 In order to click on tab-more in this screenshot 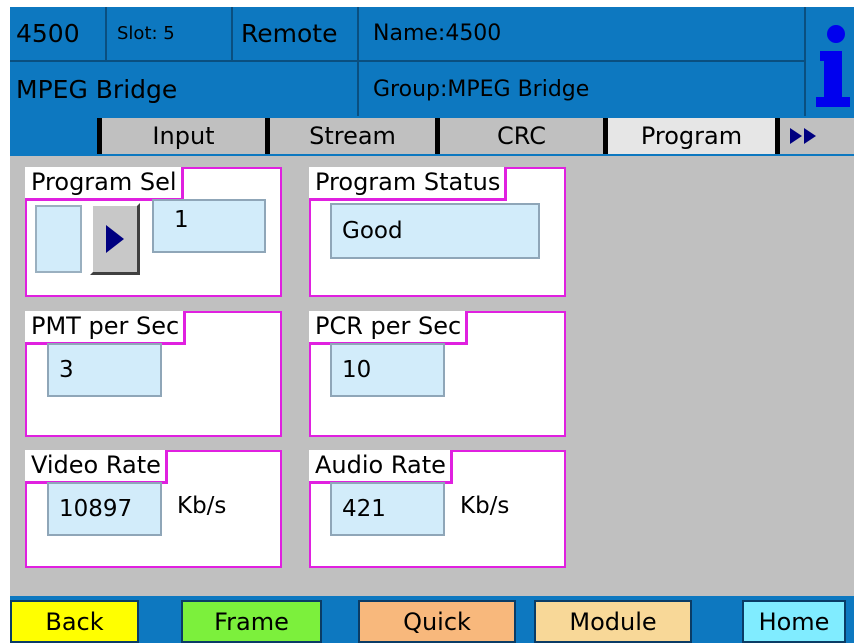, I will do `click(814, 136)`.